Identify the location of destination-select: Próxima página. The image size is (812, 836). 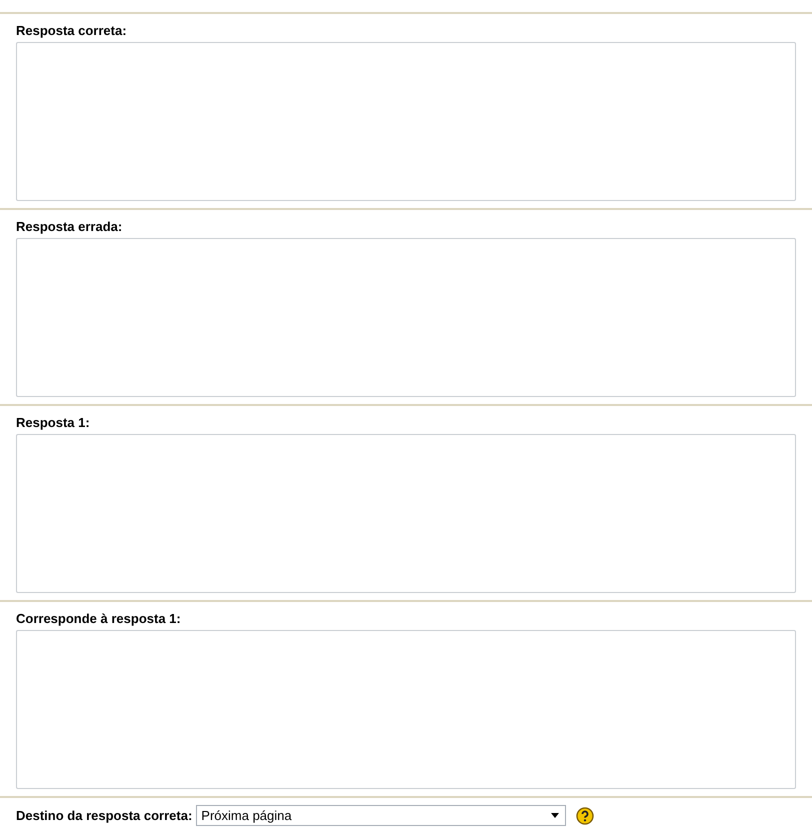
(381, 815).